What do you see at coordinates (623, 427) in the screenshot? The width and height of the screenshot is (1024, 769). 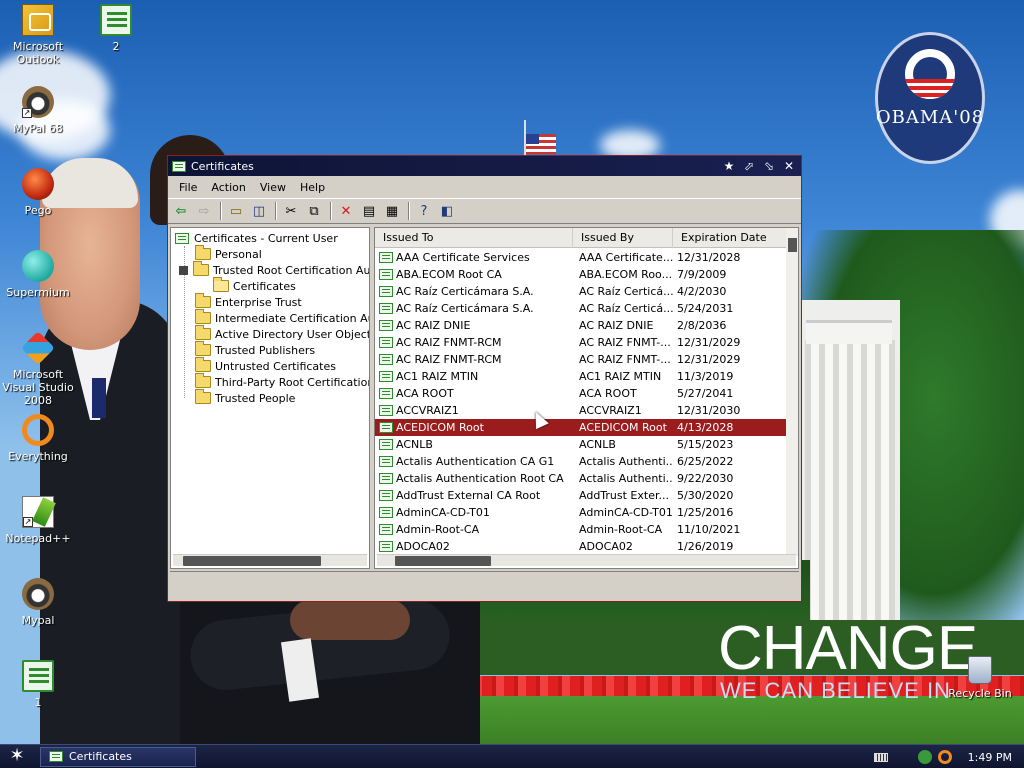 I see `cell-issued-by: ACEDICOM Root` at bounding box center [623, 427].